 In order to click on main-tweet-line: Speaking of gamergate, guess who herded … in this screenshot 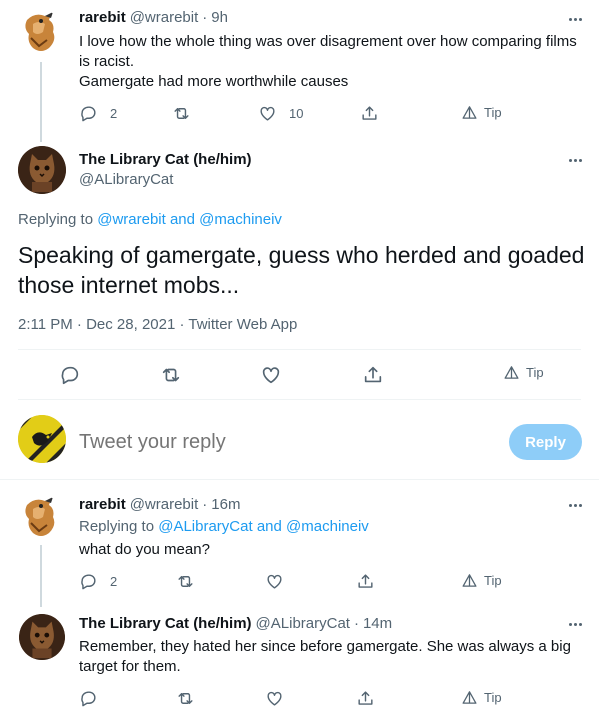, I will do `click(301, 255)`.